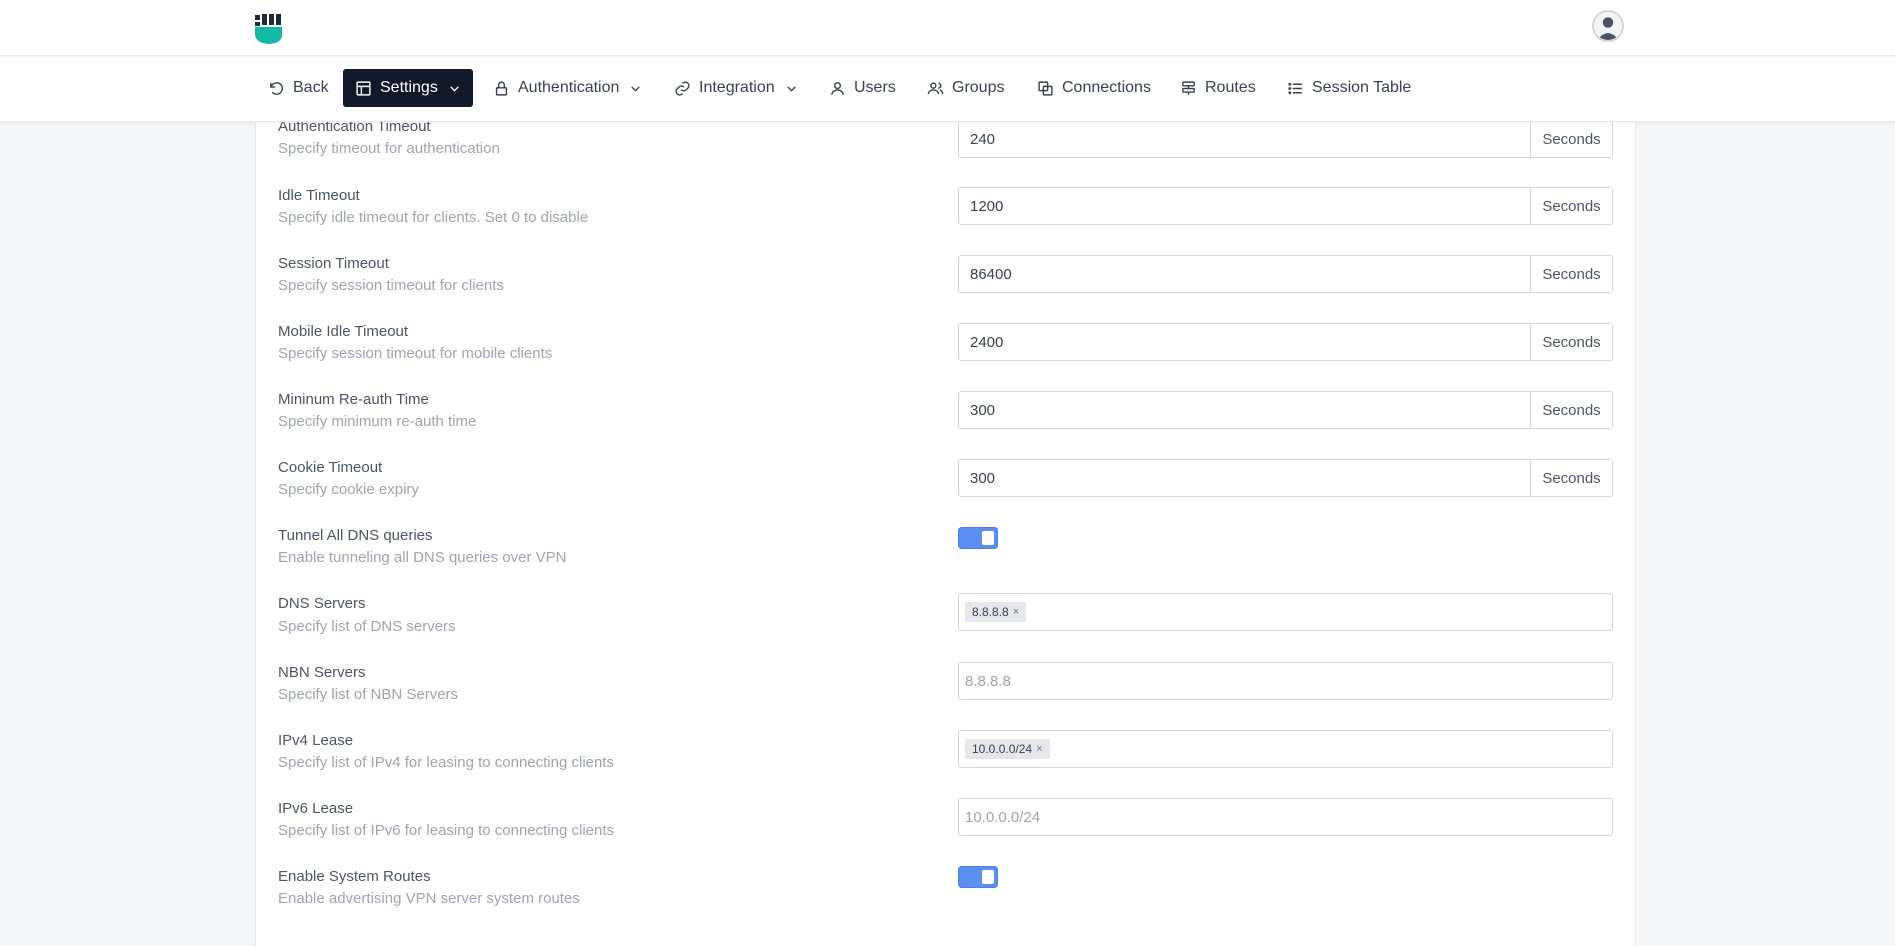 The image size is (1895, 946). I want to click on lock-icon, so click(501, 88).